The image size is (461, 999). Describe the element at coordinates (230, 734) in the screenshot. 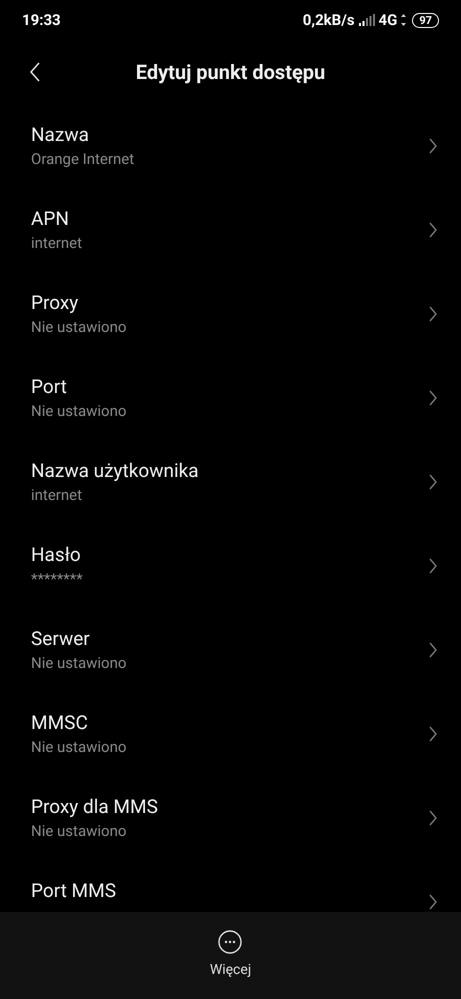

I see `settings-item: MMSC Nie ustawiono` at that location.